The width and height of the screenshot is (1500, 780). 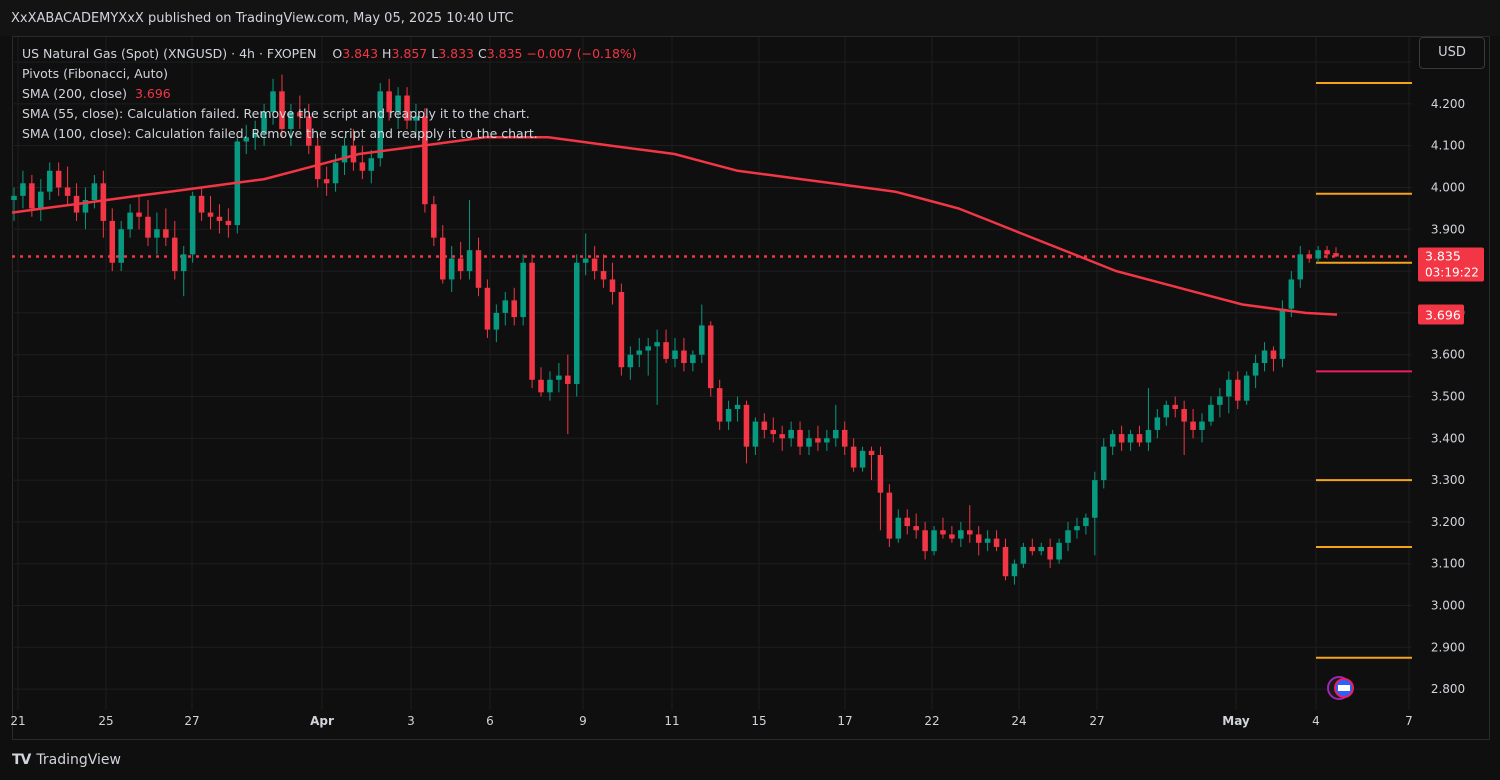 What do you see at coordinates (21, 760) in the screenshot?
I see `tradingview-logo-icon: TV` at bounding box center [21, 760].